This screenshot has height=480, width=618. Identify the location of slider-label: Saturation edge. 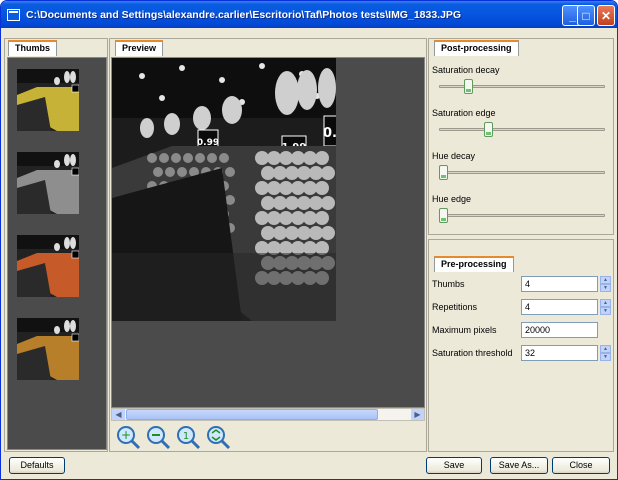
(464, 113).